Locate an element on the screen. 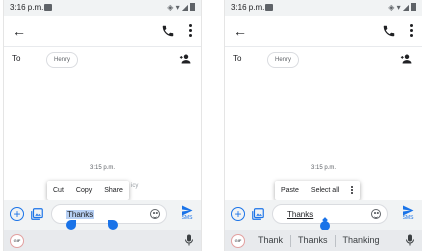 This screenshot has height=251, width=422. keyboard-suggestion-strip: GIF Thank Thanks Thanking is located at coordinates (323, 240).